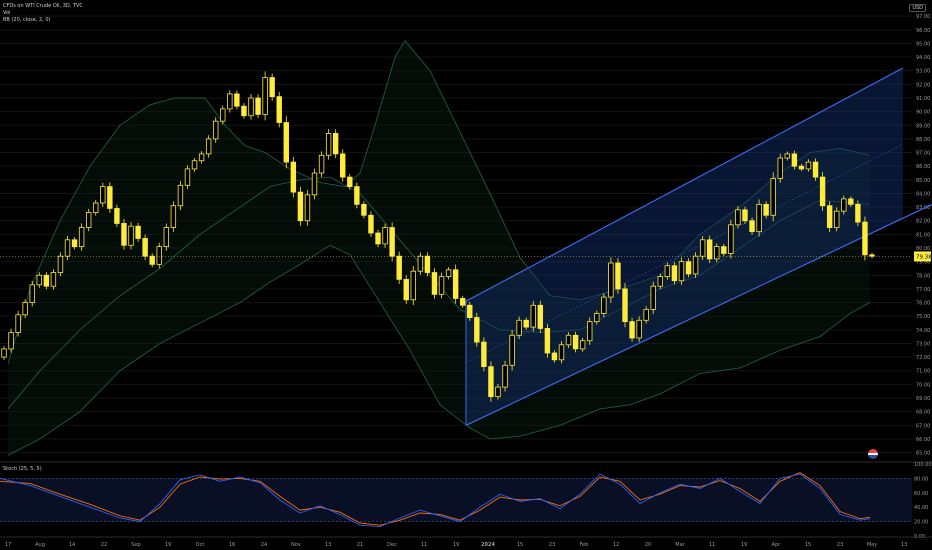  What do you see at coordinates (923, 276) in the screenshot?
I see `price-tick-label: 78.00` at bounding box center [923, 276].